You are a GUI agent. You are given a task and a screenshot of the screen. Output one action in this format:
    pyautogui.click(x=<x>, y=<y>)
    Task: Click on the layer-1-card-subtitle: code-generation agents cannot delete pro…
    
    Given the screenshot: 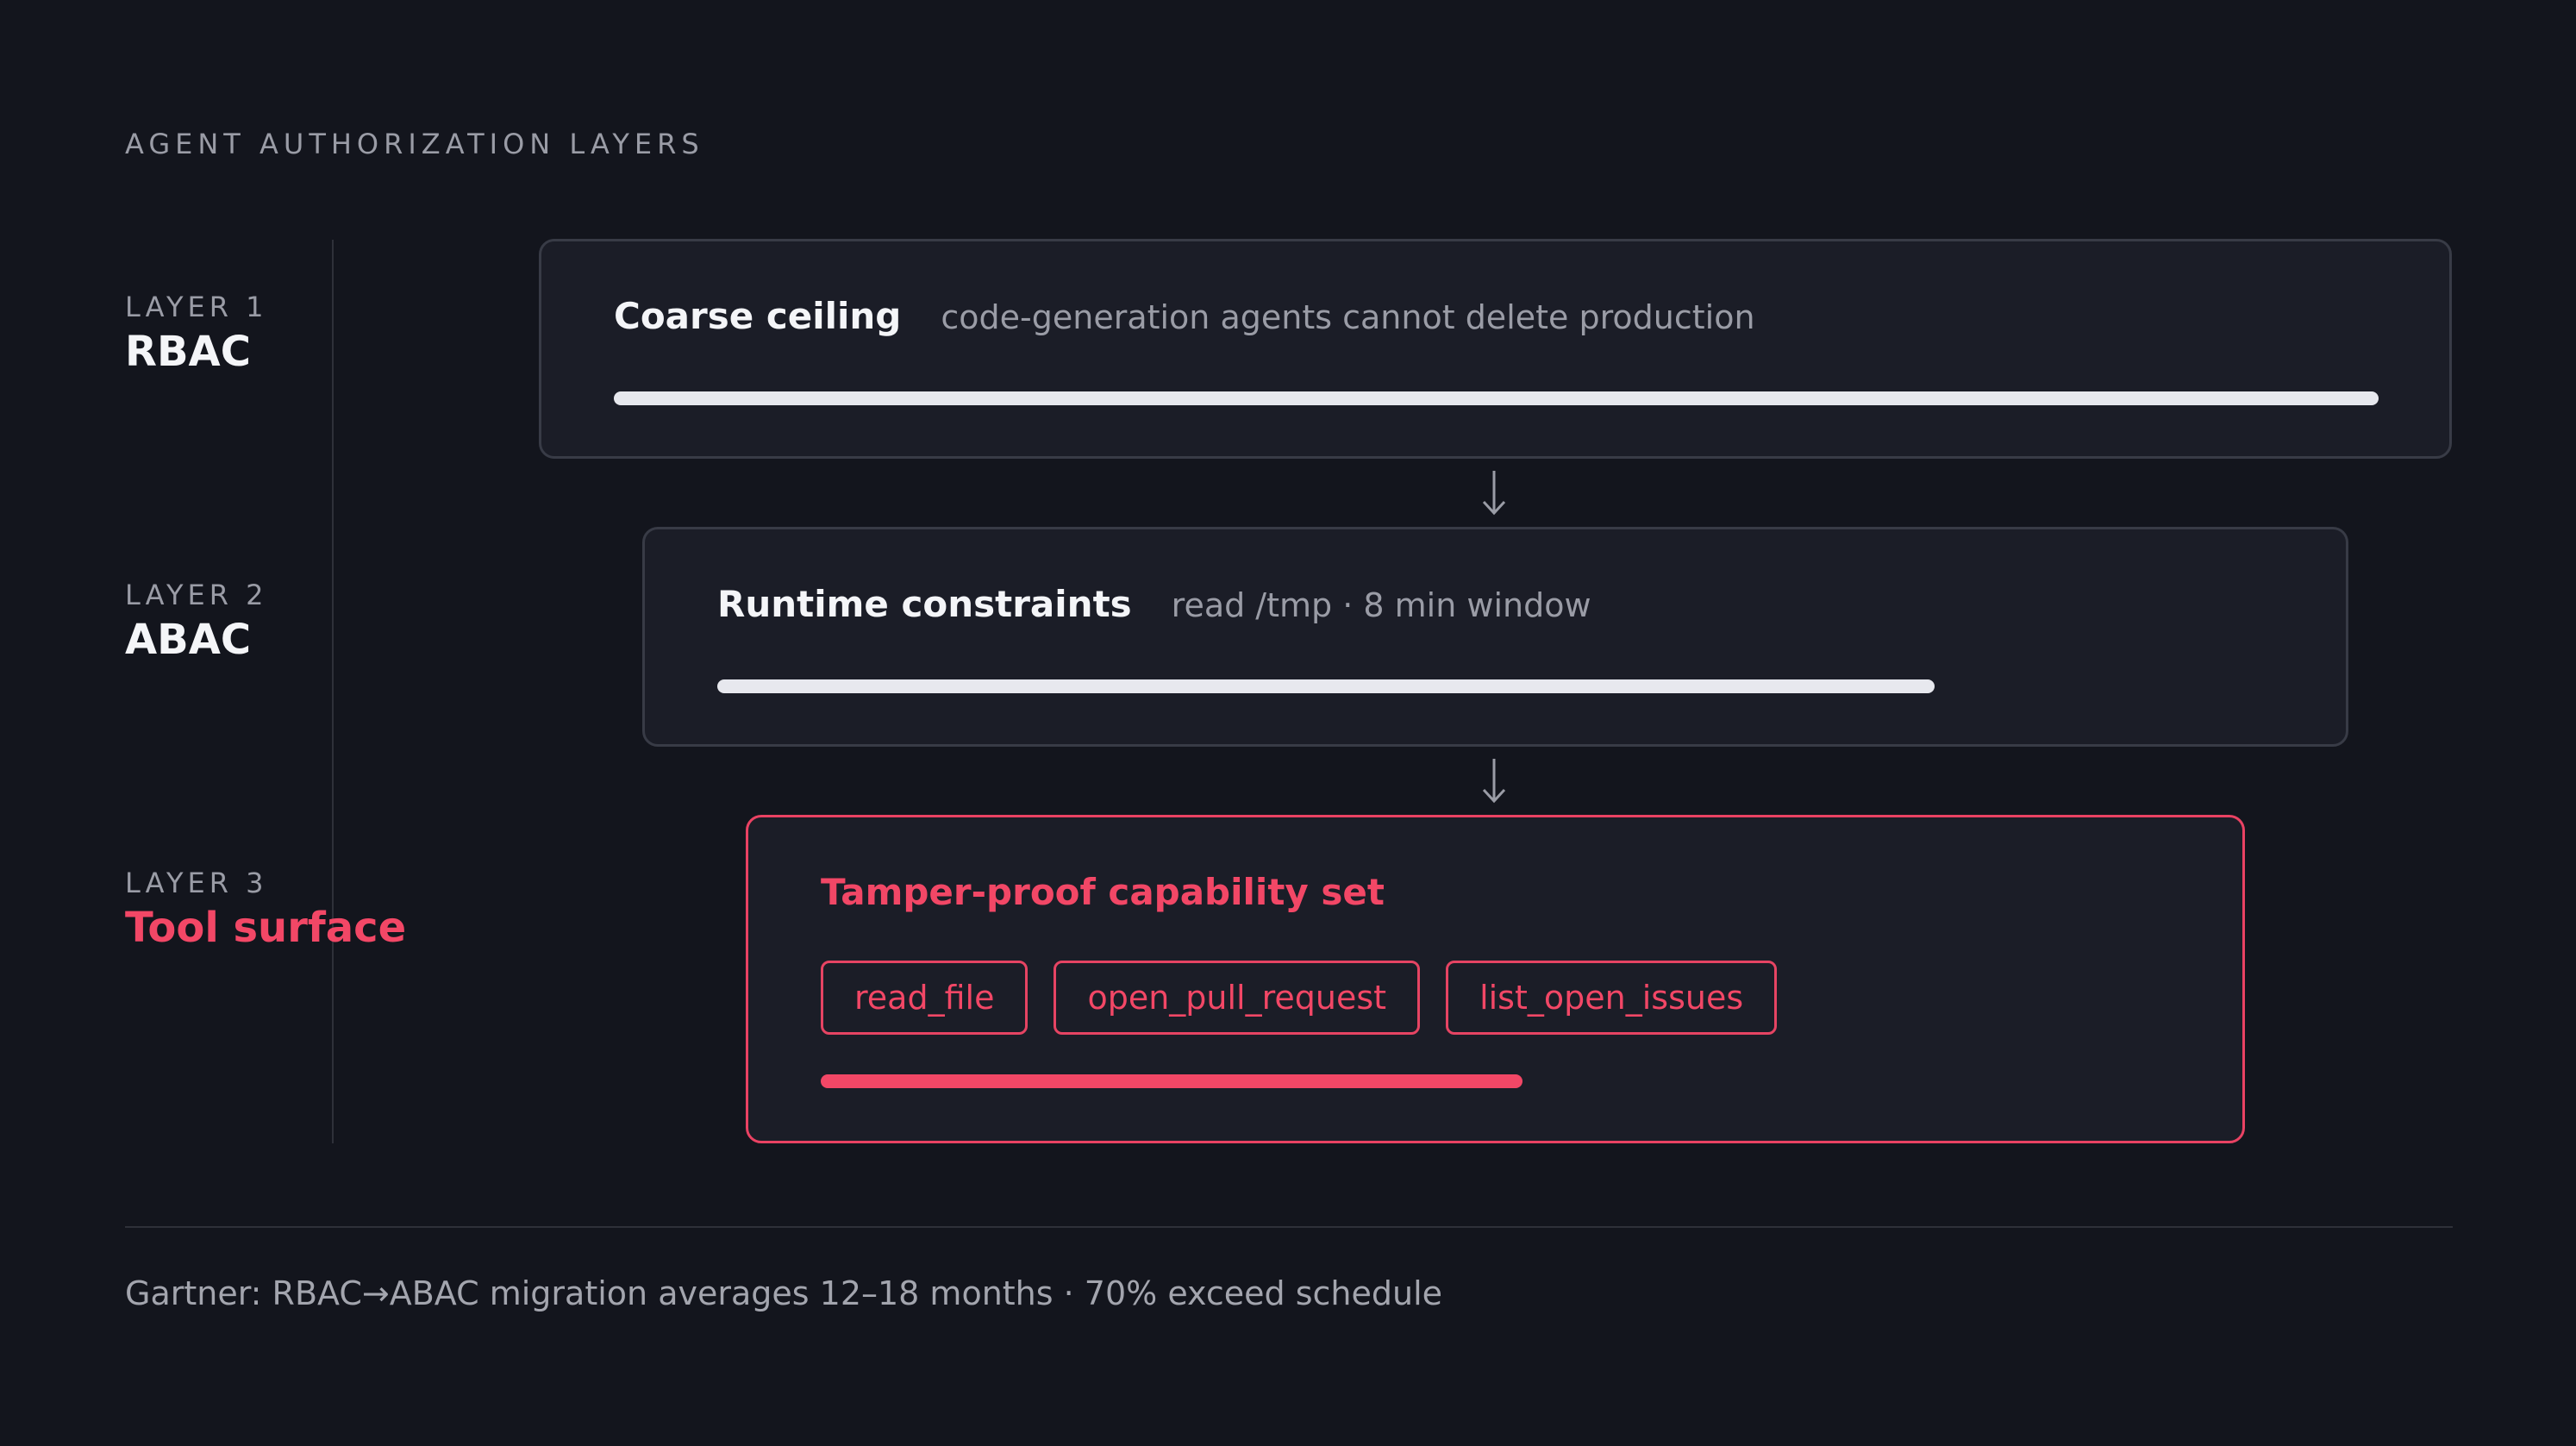 What is the action you would take?
    pyautogui.click(x=1348, y=317)
    